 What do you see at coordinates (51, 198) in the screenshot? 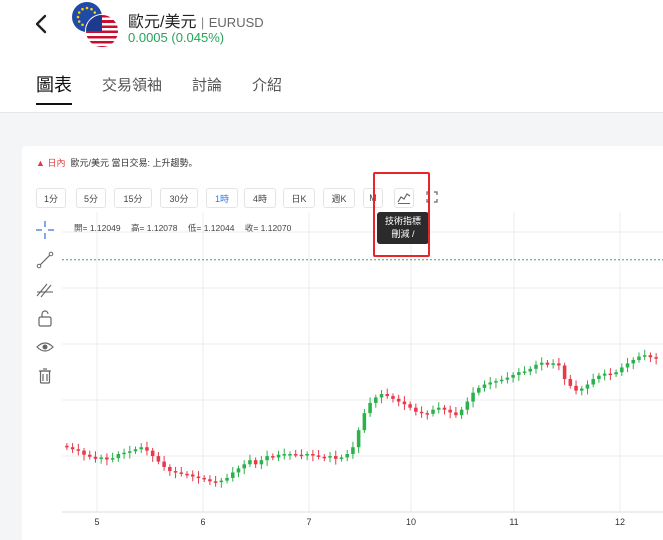
I see `timeframe-1m: 1分` at bounding box center [51, 198].